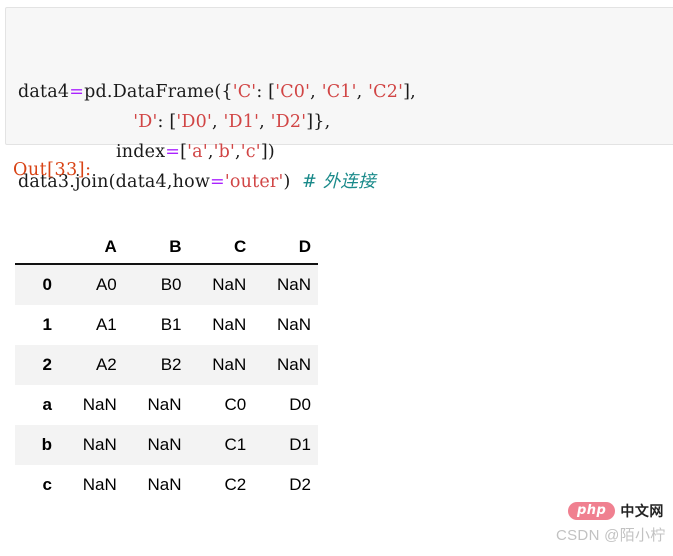  Describe the element at coordinates (267, 152) in the screenshot. I see `code-token-plain: ])` at that location.